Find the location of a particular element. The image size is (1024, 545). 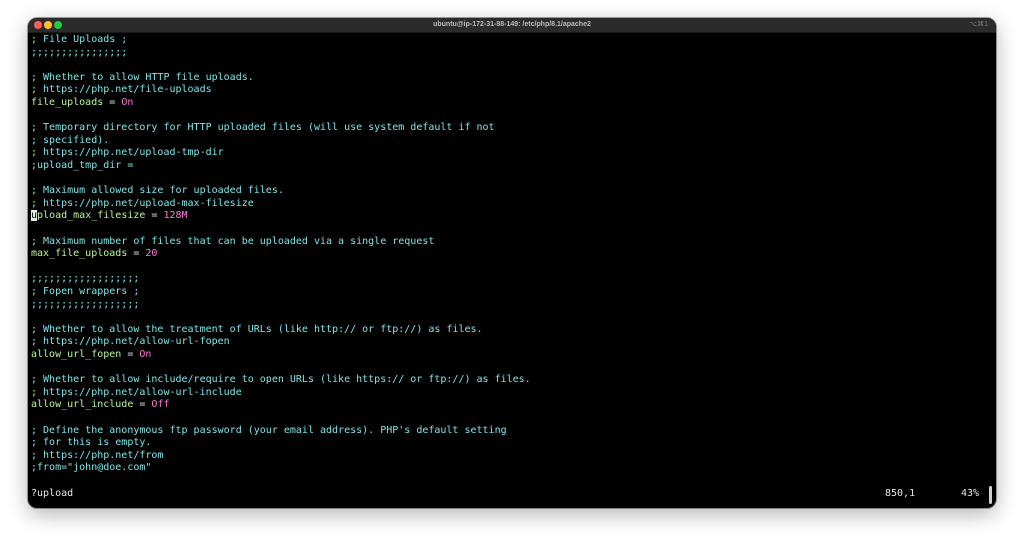

comment-text: ;;;;;;;;;;;;;;;; is located at coordinates (79, 52).